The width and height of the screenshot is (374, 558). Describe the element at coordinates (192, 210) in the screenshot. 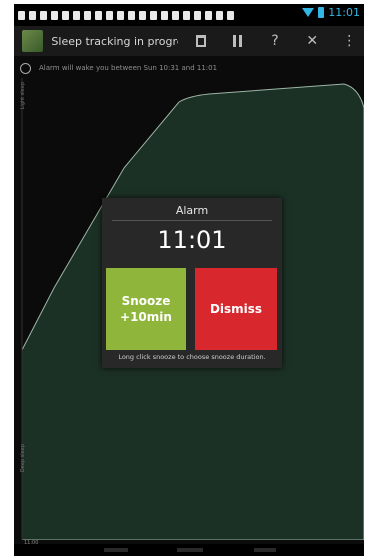

I see `dialog-title: Alarm` at that location.